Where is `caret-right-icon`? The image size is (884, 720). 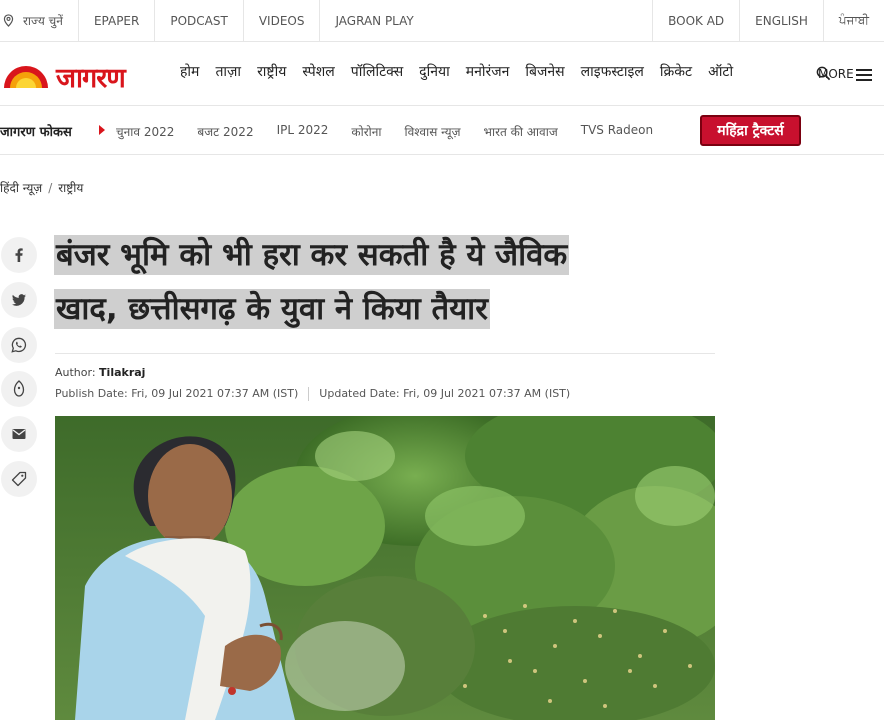 caret-right-icon is located at coordinates (102, 130).